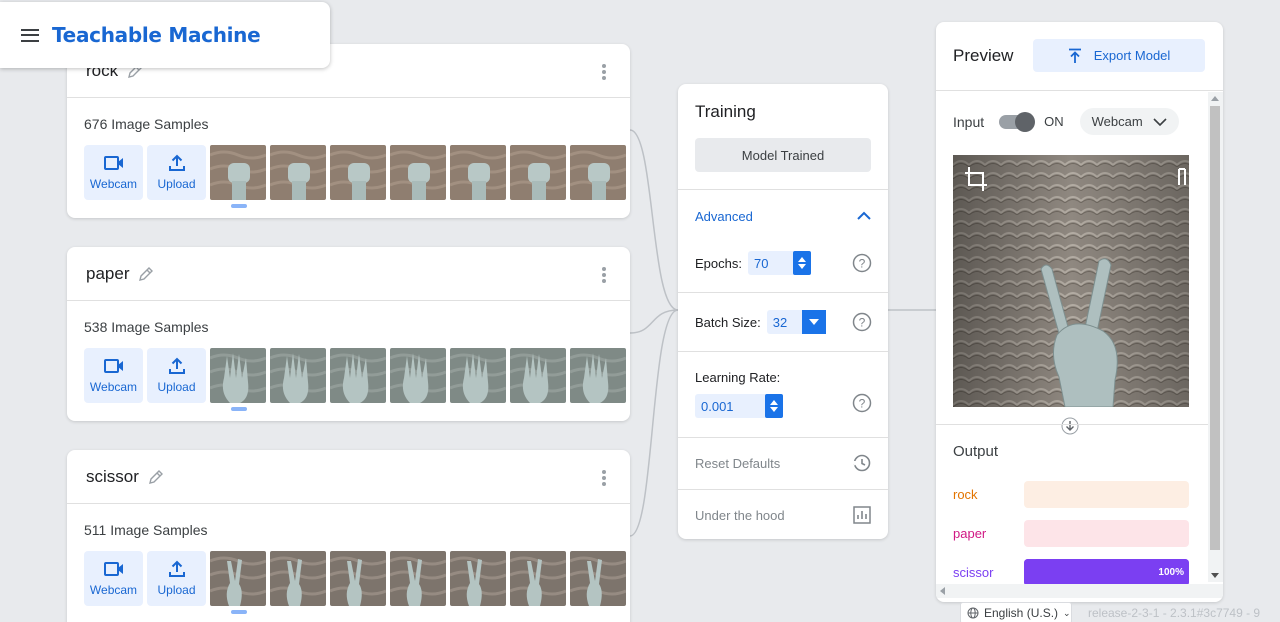 The image size is (1280, 622). What do you see at coordinates (1070, 426) in the screenshot?
I see `arrow-down-icon` at bounding box center [1070, 426].